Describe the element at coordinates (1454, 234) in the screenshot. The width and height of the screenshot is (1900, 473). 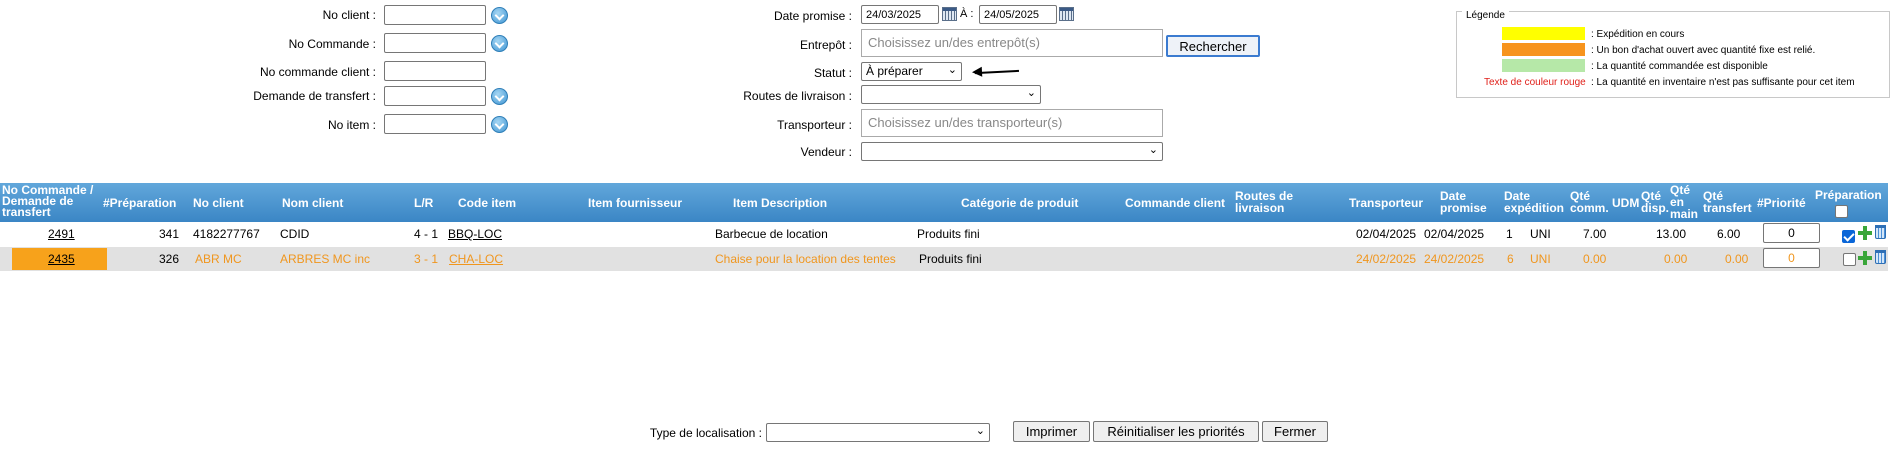
I see `date-expedition-cell: 02/04/2025` at that location.